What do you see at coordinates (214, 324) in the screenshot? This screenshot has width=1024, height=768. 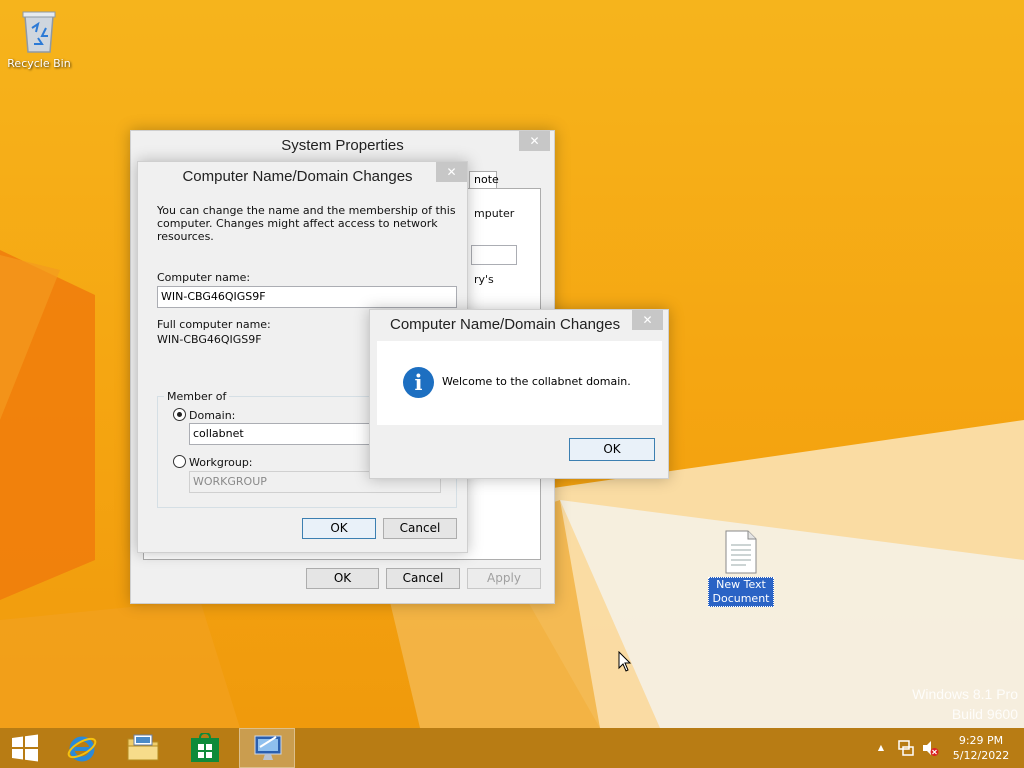 I see `full-computer-name-label: Full computer name:` at bounding box center [214, 324].